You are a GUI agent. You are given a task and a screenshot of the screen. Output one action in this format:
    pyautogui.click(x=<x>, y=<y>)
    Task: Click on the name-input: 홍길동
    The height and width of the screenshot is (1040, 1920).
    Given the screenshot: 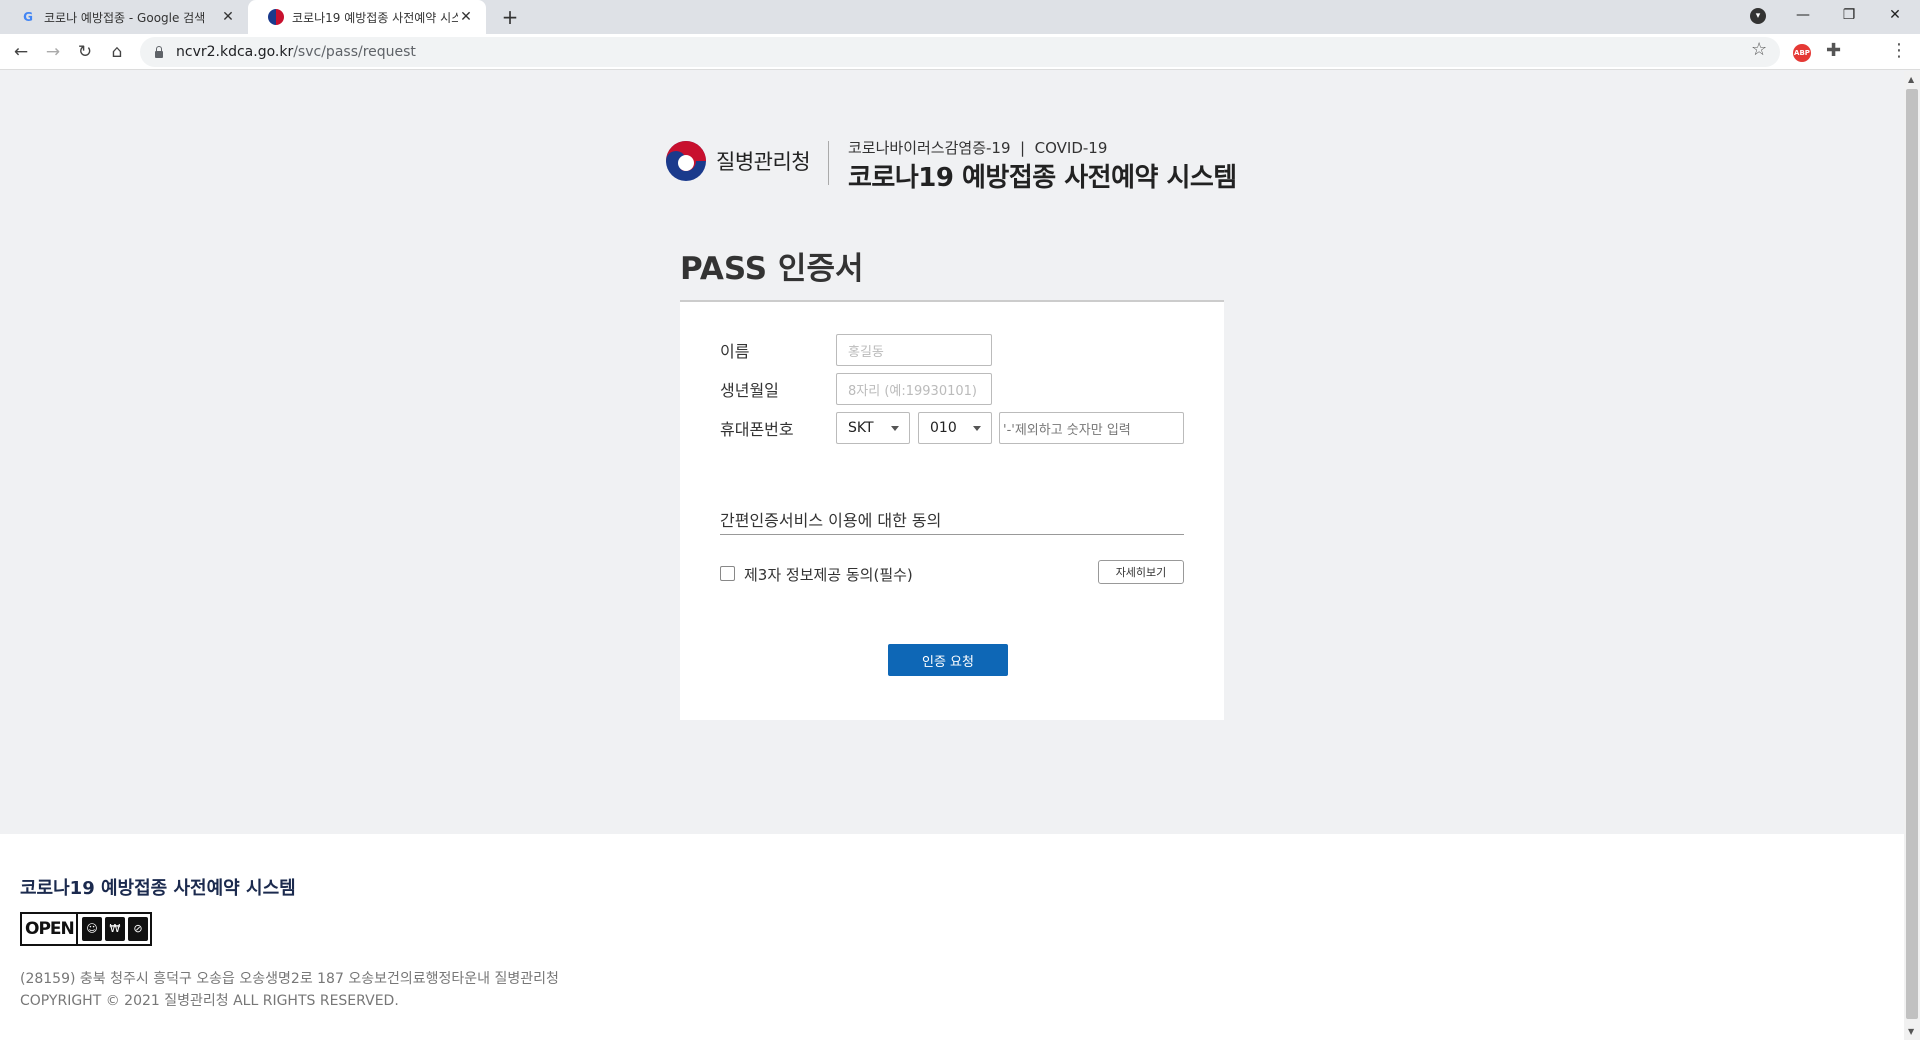 What is the action you would take?
    pyautogui.click(x=914, y=350)
    